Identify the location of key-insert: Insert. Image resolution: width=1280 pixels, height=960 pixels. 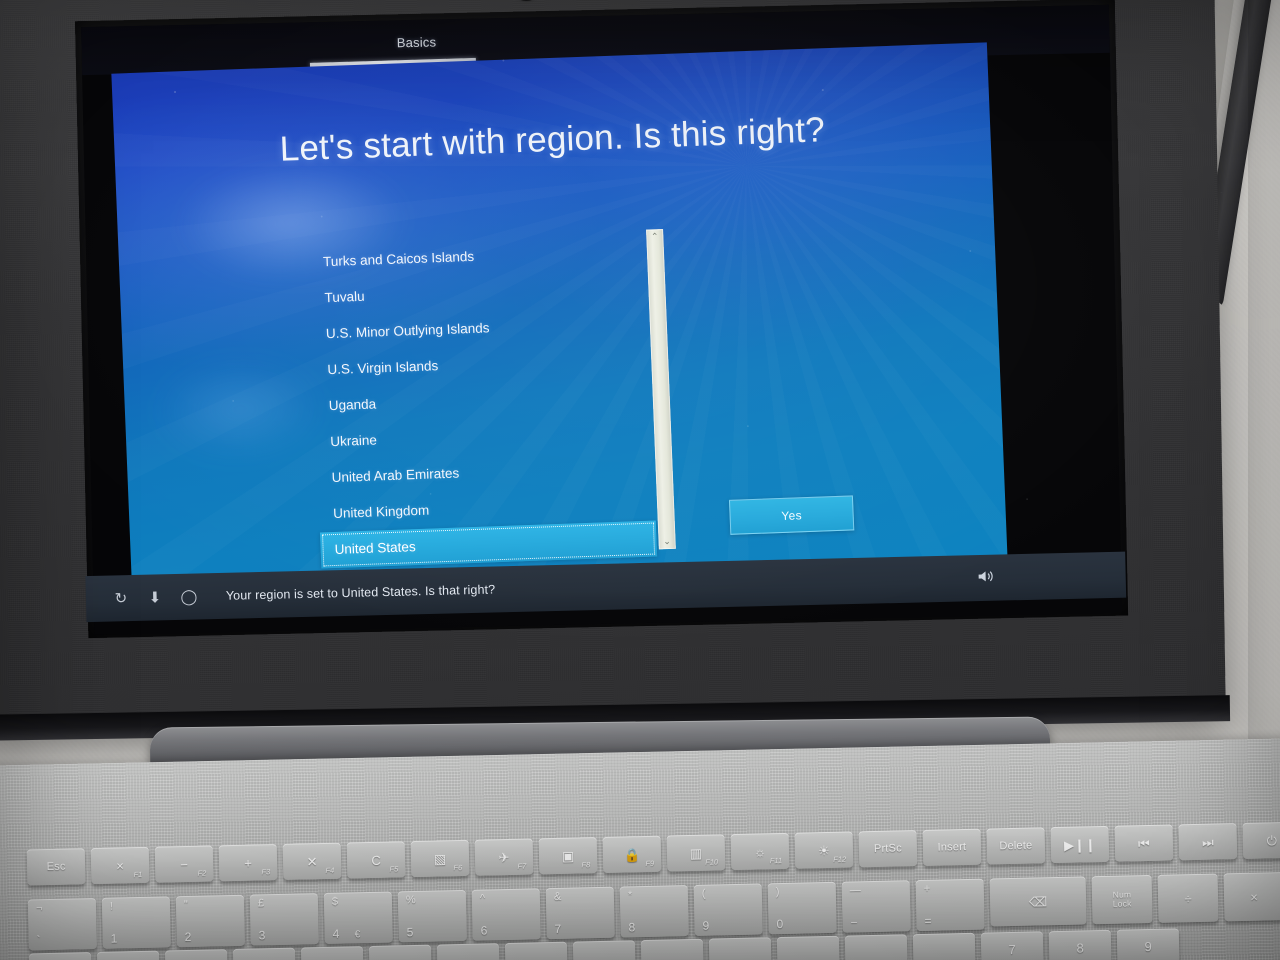
(952, 847).